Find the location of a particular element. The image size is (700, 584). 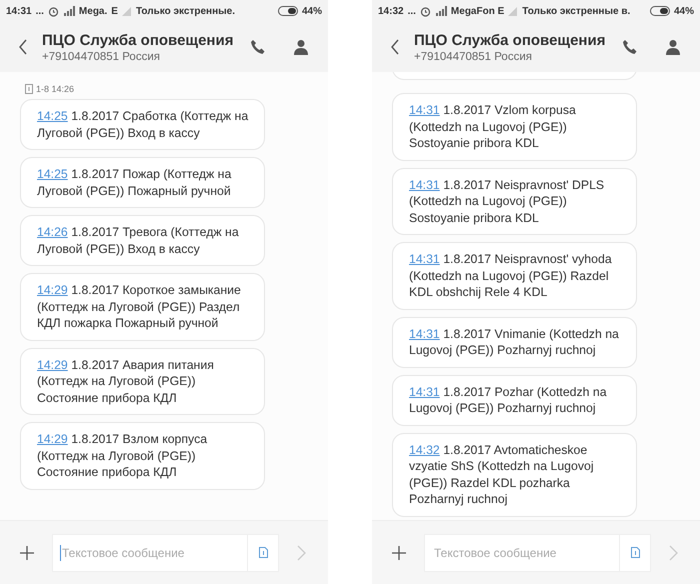

message-text: 14:31 1.8.2017 Pozhar (Kottedzh na Lugovoj (PGE)) Pozharnyj ruchnoj is located at coordinates (508, 400).